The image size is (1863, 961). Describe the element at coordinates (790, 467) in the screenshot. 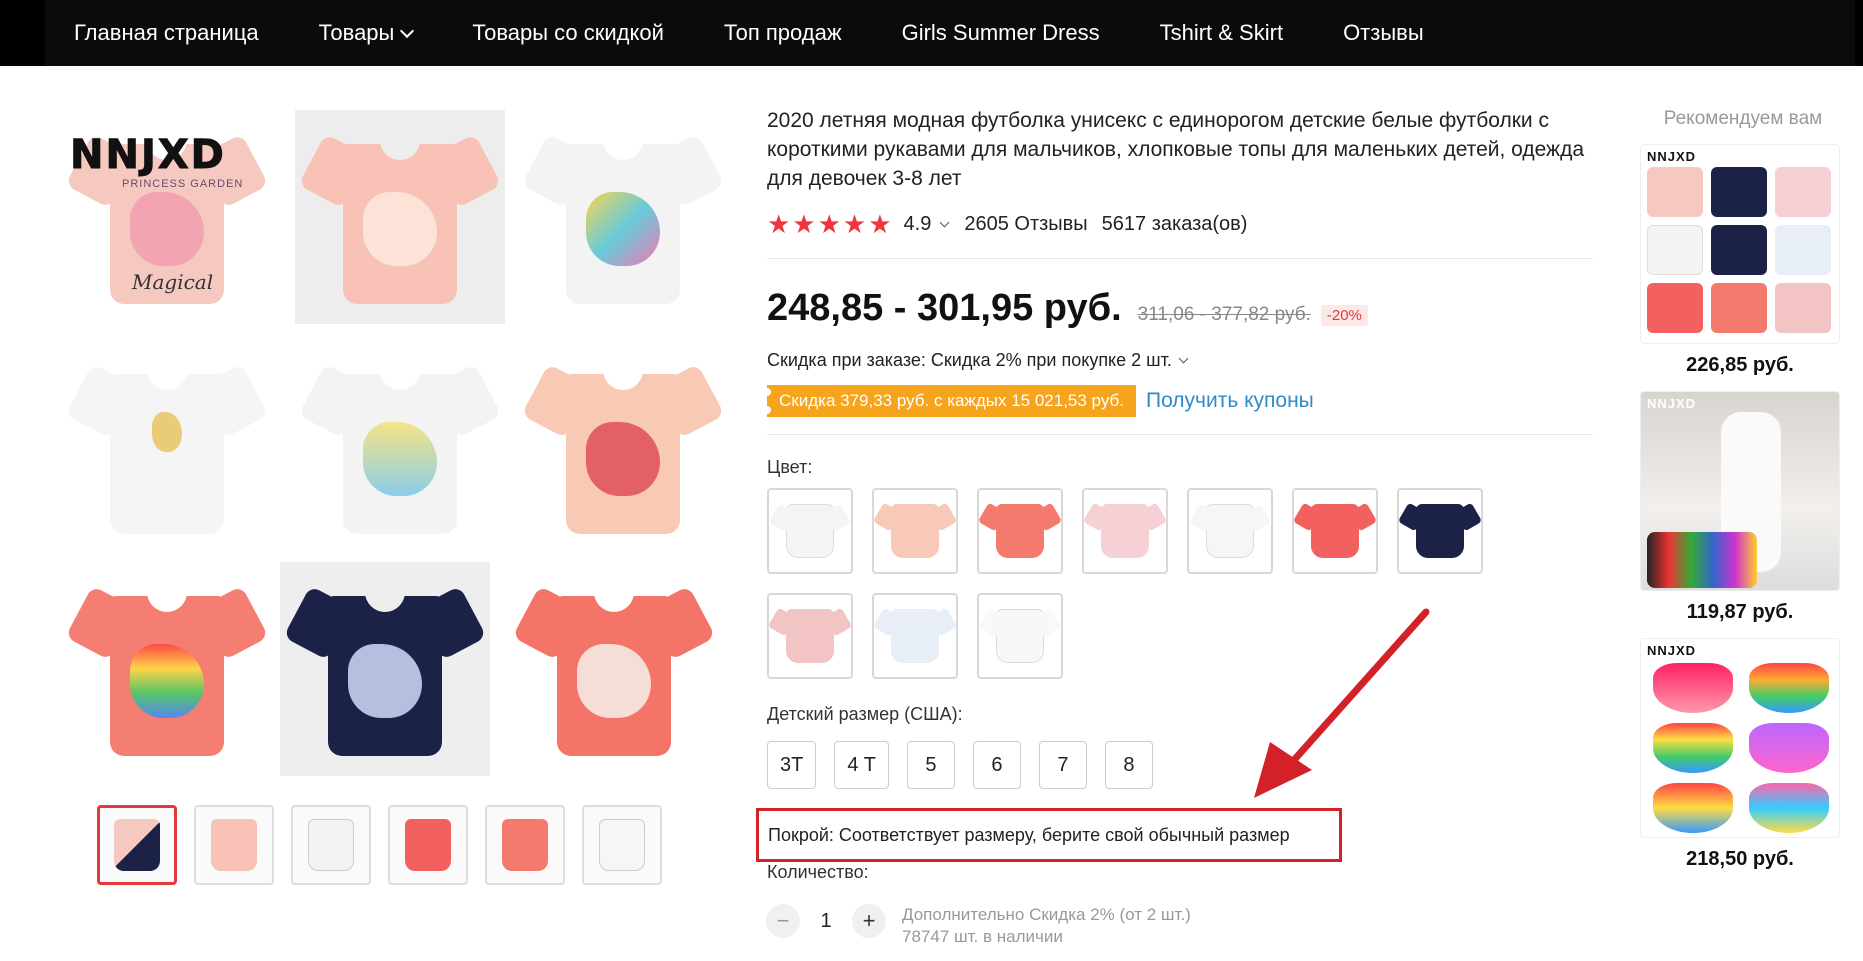

I see `color-label: Цвет:` at that location.